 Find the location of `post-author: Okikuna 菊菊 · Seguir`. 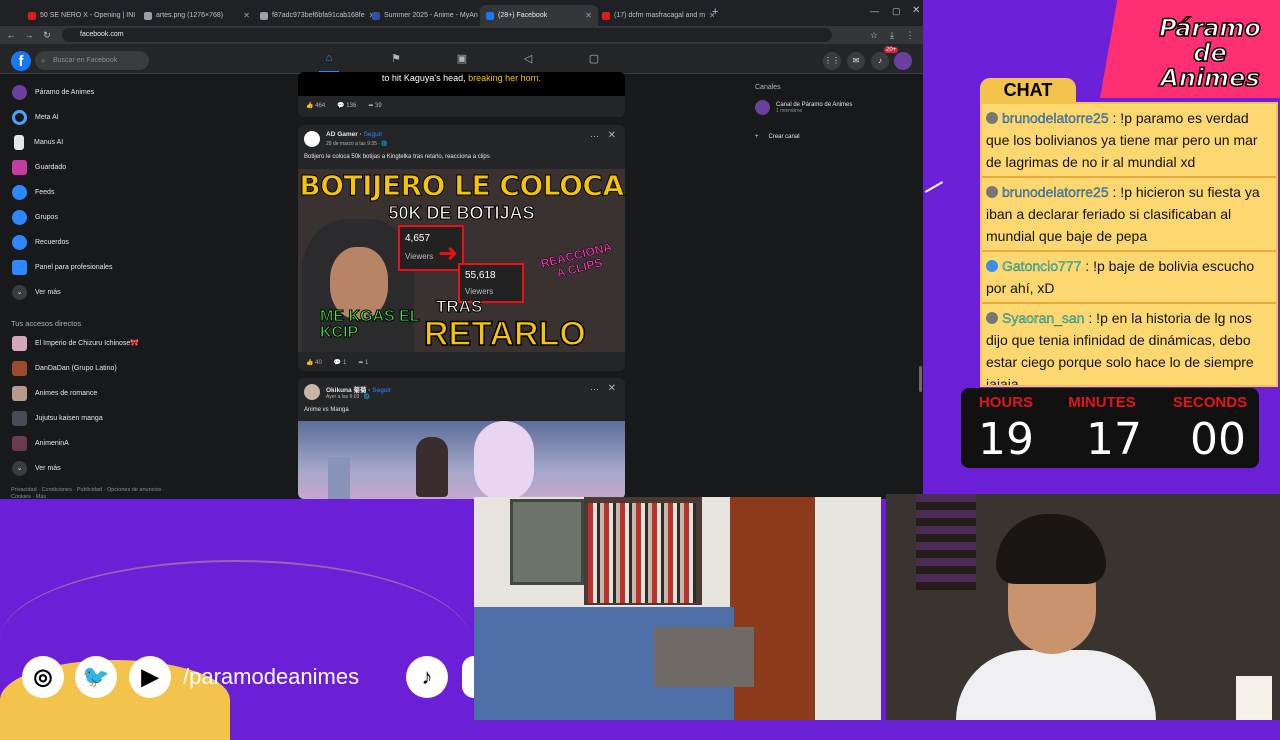

post-author: Okikuna 菊菊 · Seguir is located at coordinates (358, 389).